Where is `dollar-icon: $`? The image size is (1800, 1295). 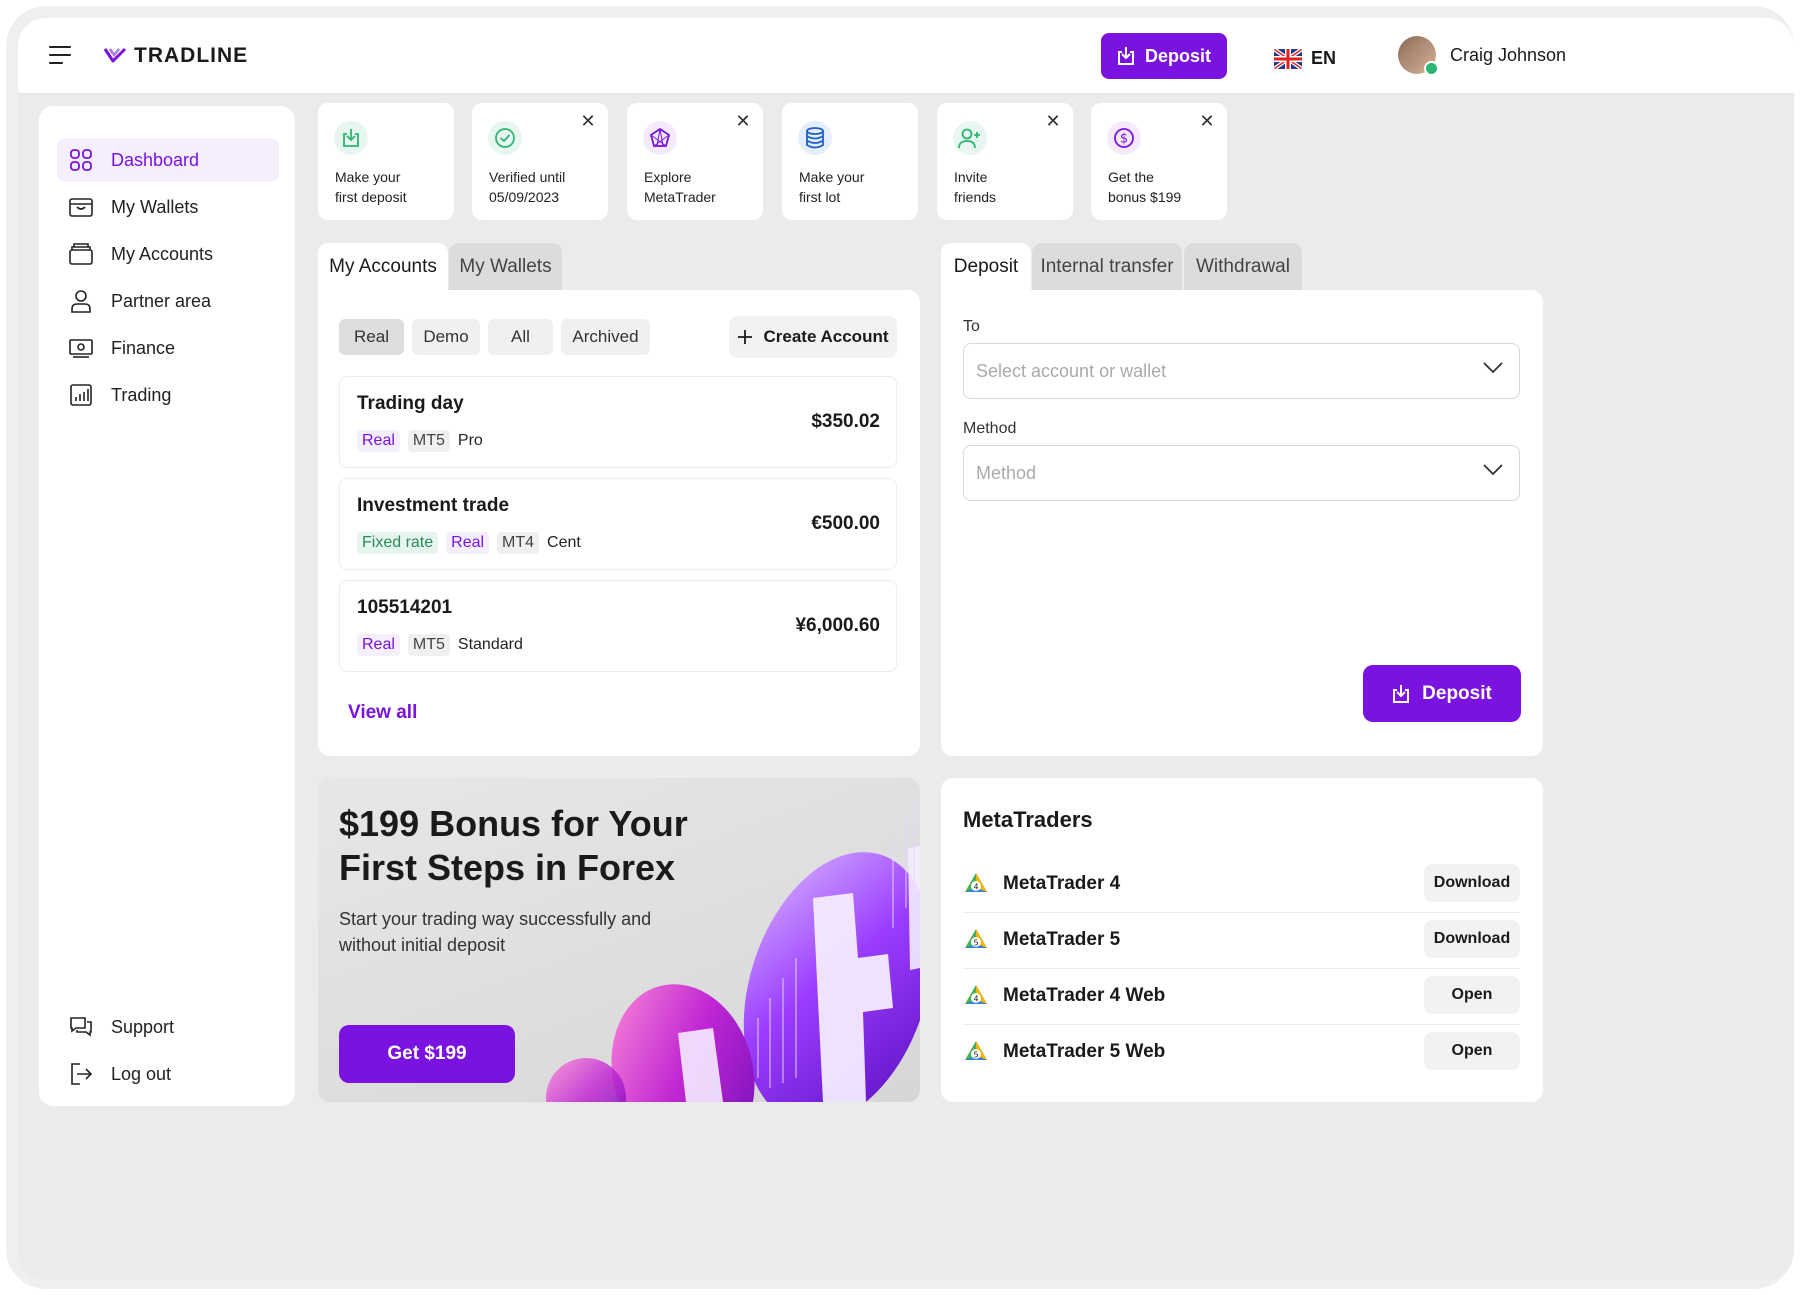 dollar-icon: $ is located at coordinates (1124, 138).